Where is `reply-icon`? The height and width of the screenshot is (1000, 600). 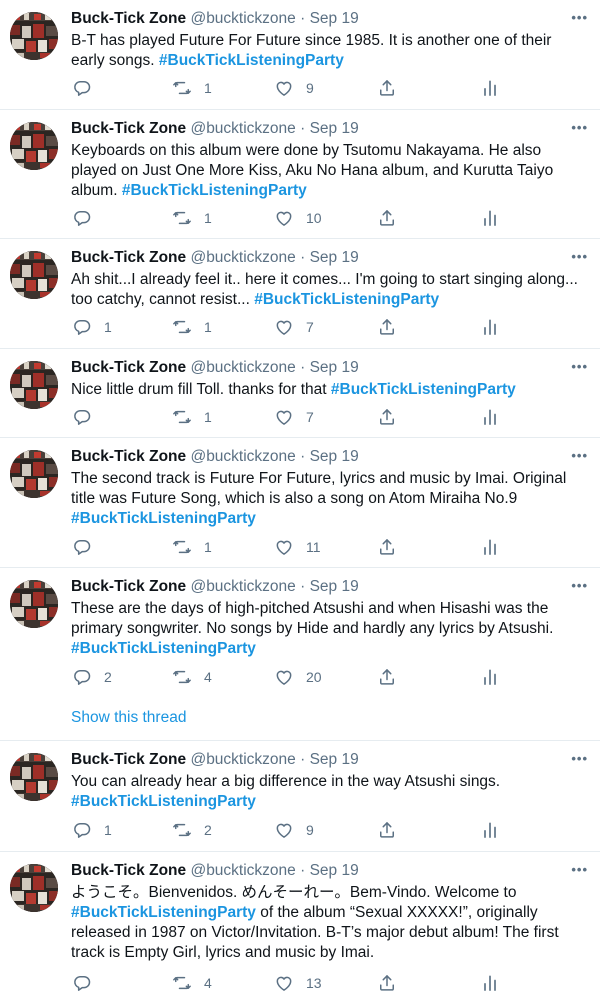
reply-icon is located at coordinates (82, 983).